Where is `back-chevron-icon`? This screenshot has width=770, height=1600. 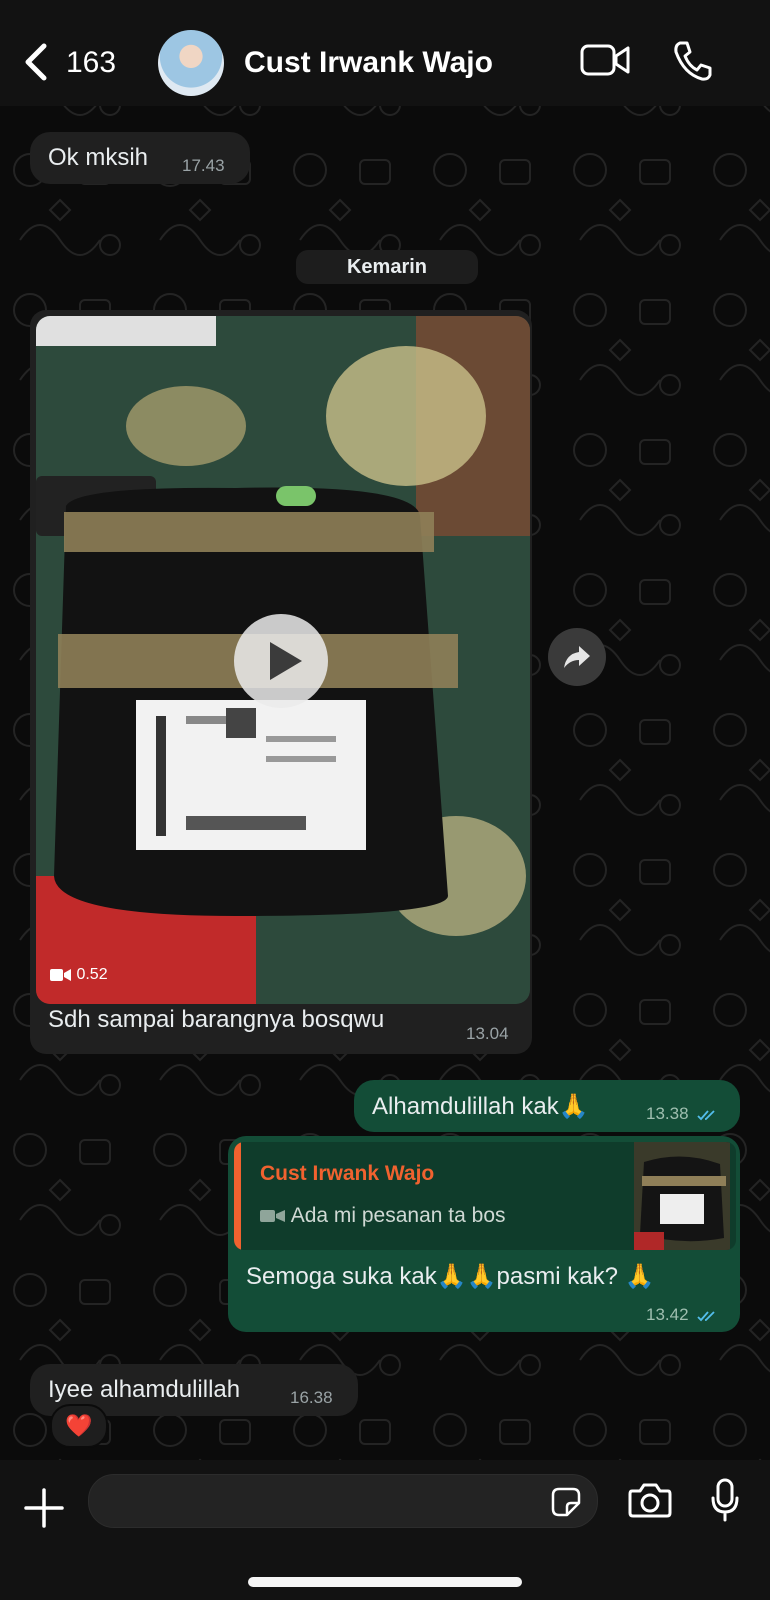
back-chevron-icon is located at coordinates (36, 62).